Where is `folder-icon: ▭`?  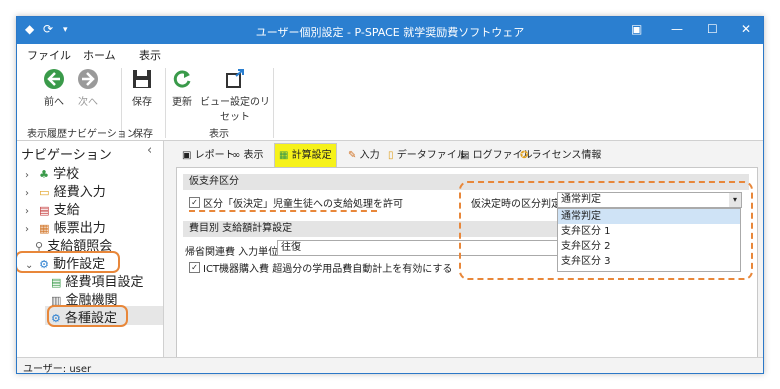 folder-icon: ▭ is located at coordinates (44, 192).